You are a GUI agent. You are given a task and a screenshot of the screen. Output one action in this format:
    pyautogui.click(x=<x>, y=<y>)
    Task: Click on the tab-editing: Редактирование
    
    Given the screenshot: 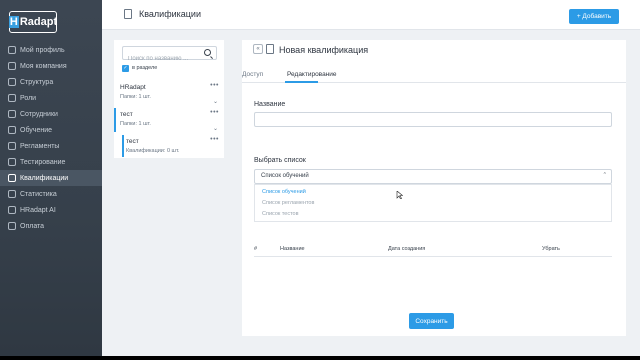 What is the action you would take?
    pyautogui.click(x=312, y=74)
    